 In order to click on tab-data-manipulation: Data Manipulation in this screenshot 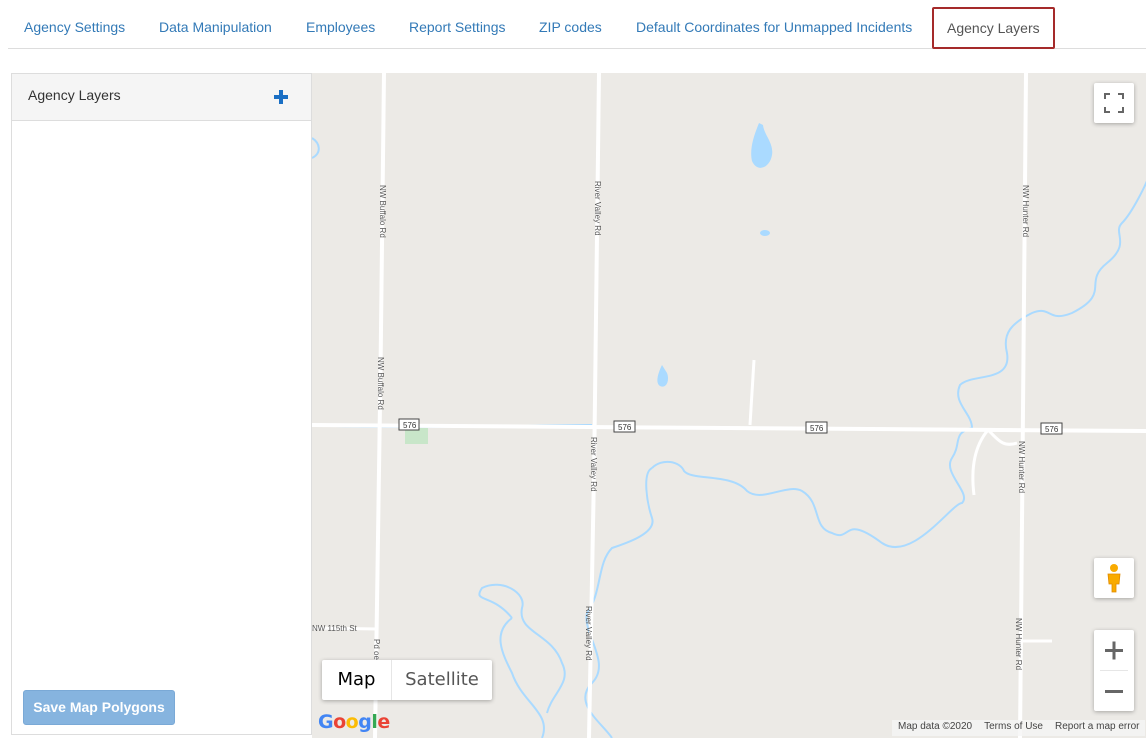, I will do `click(215, 28)`.